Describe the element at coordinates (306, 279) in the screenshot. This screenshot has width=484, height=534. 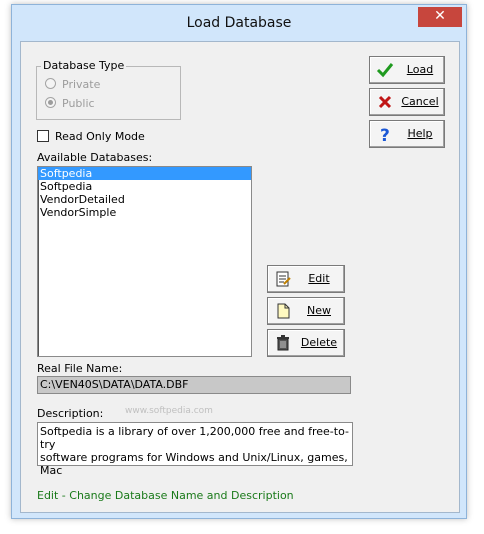
I see `edit-button: Edit` at that location.